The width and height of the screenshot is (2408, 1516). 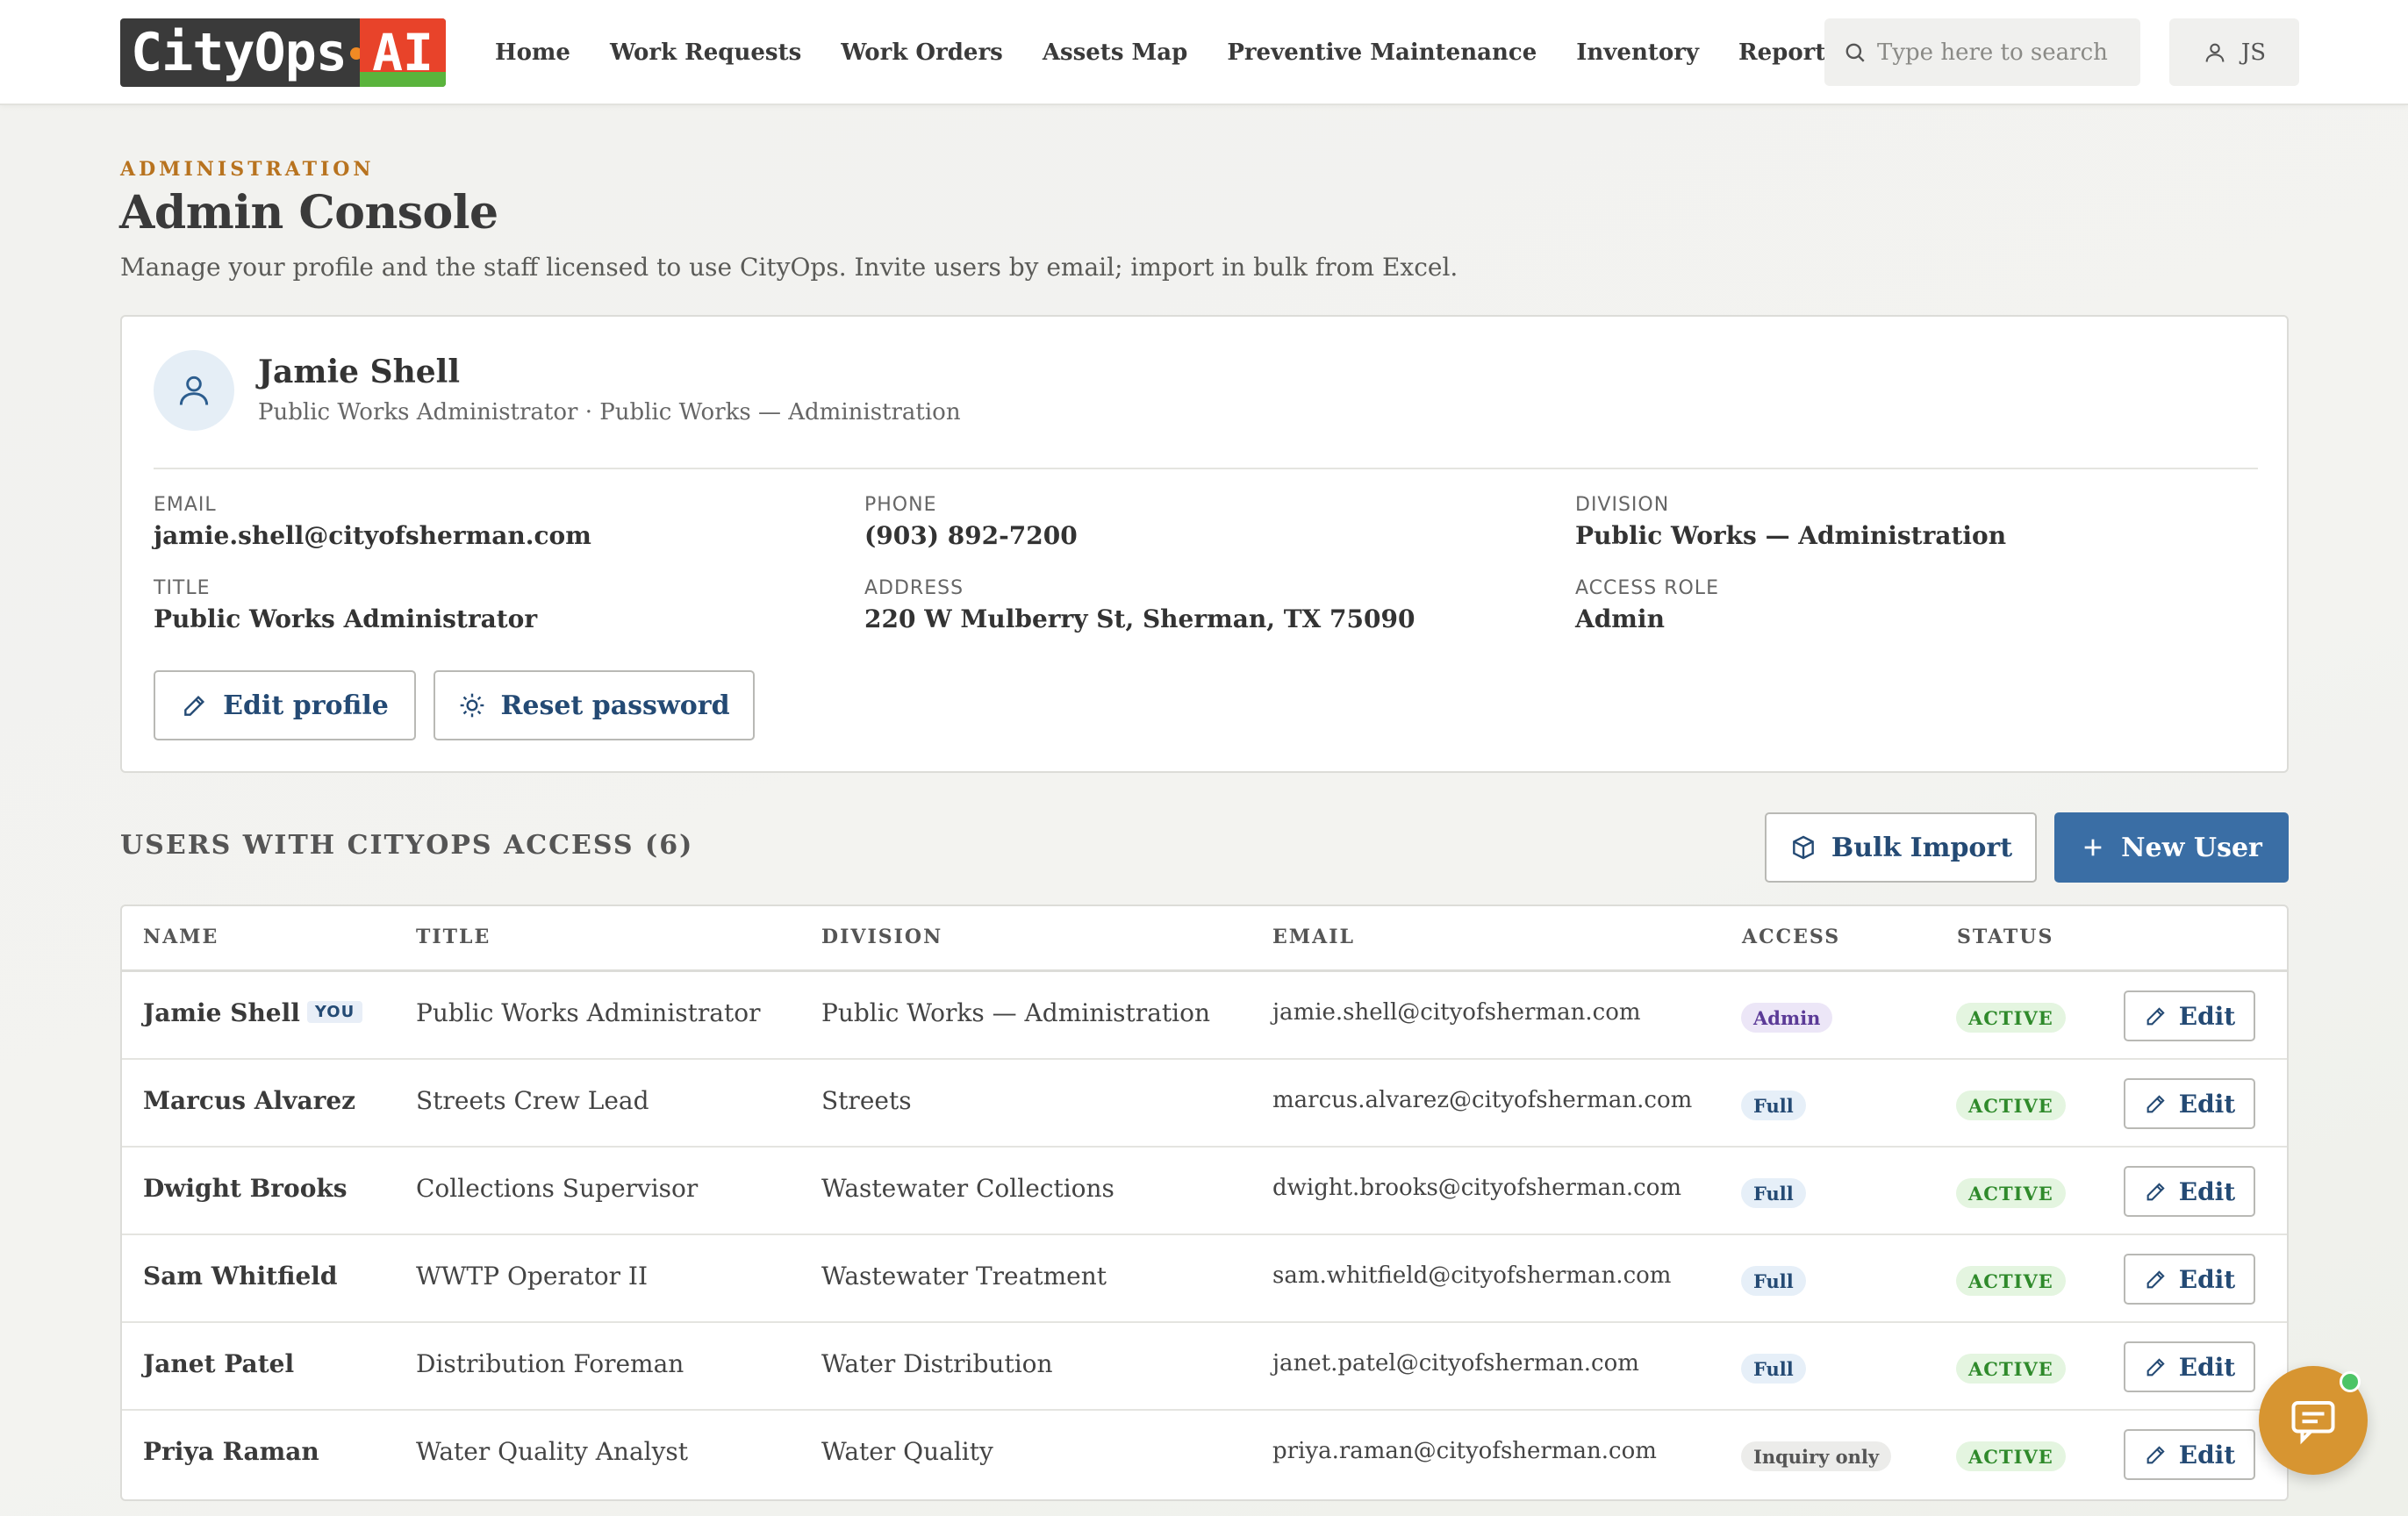 I want to click on field-access-role: ACCESS ROLE Admin, so click(x=1647, y=605).